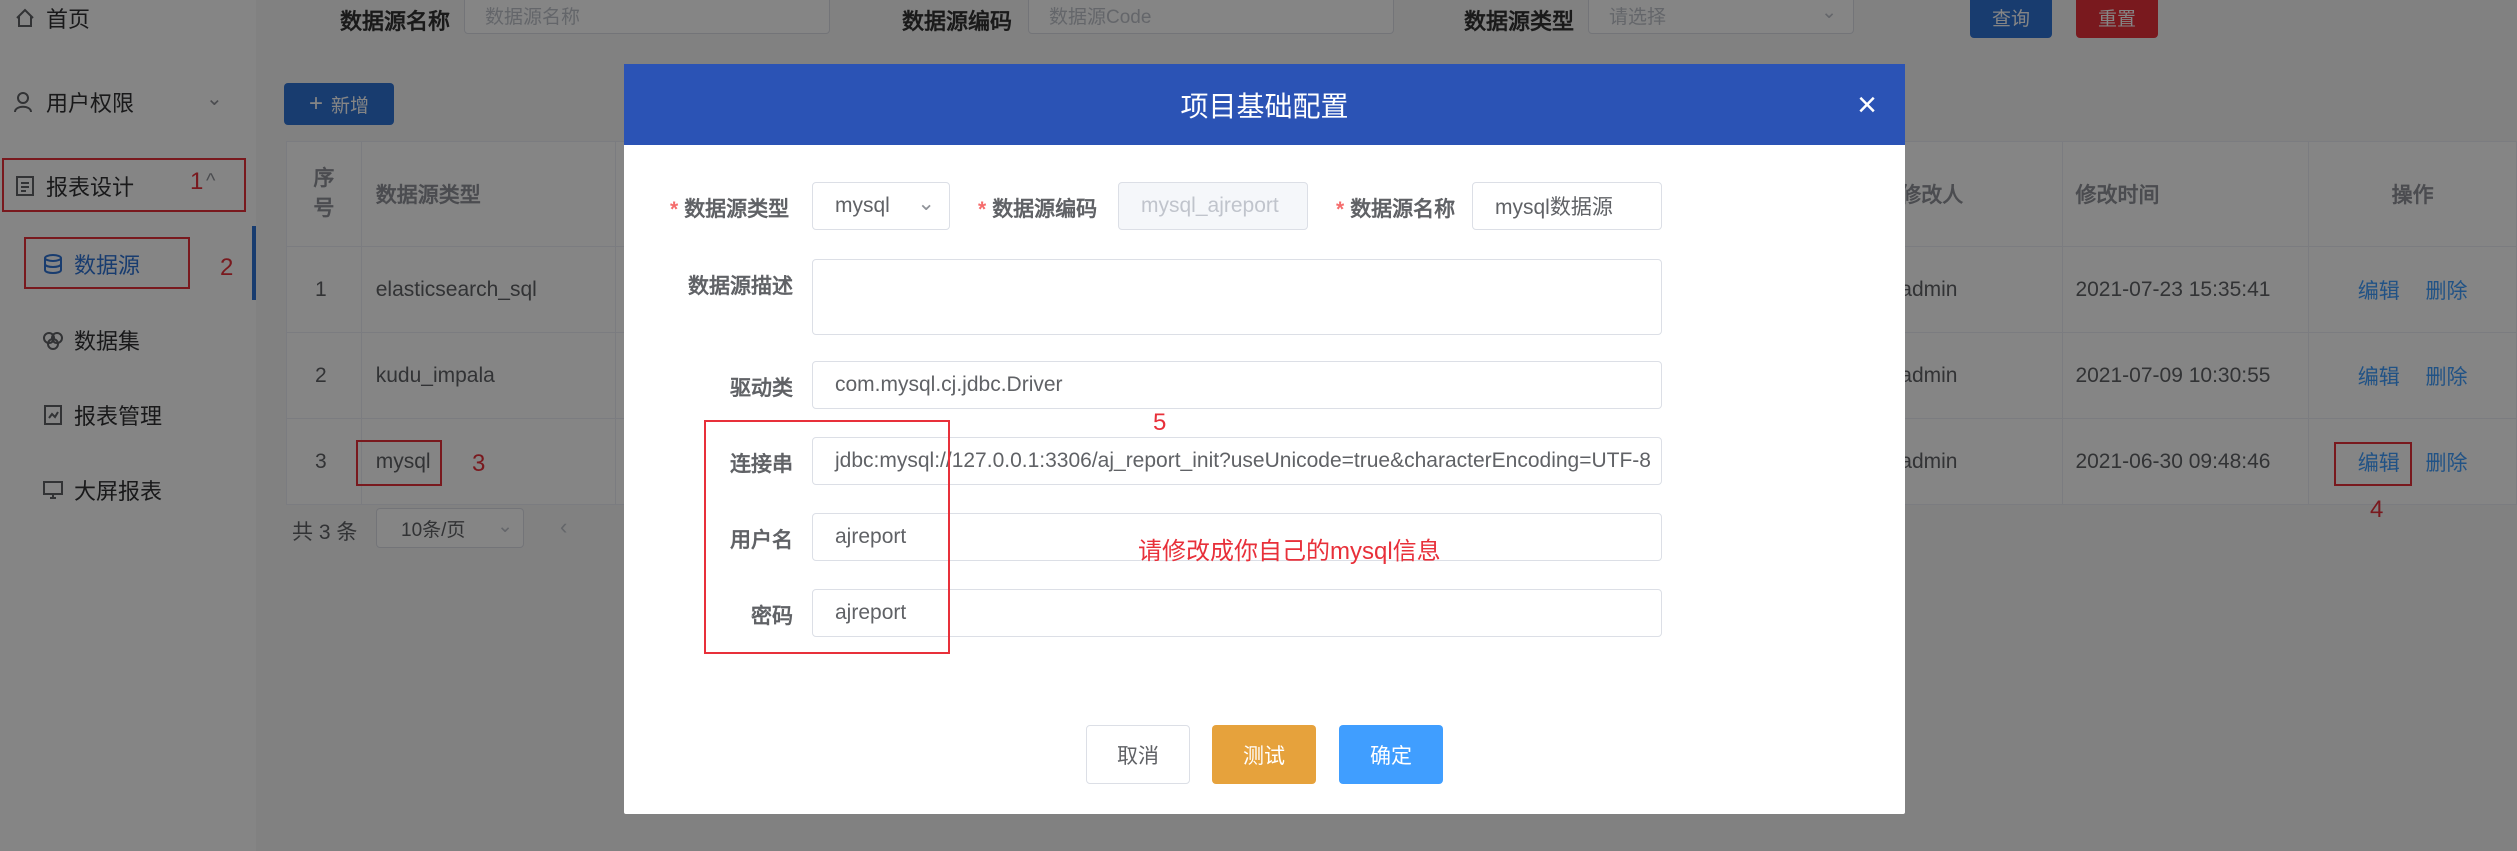 Image resolution: width=2517 pixels, height=851 pixels. I want to click on driver-label: 驱动类, so click(761, 388).